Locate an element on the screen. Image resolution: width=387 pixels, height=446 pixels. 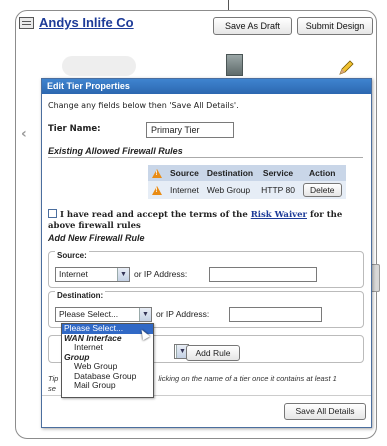
rules-heading: Existing Allowed Firewall Rules is located at coordinates (205, 152).